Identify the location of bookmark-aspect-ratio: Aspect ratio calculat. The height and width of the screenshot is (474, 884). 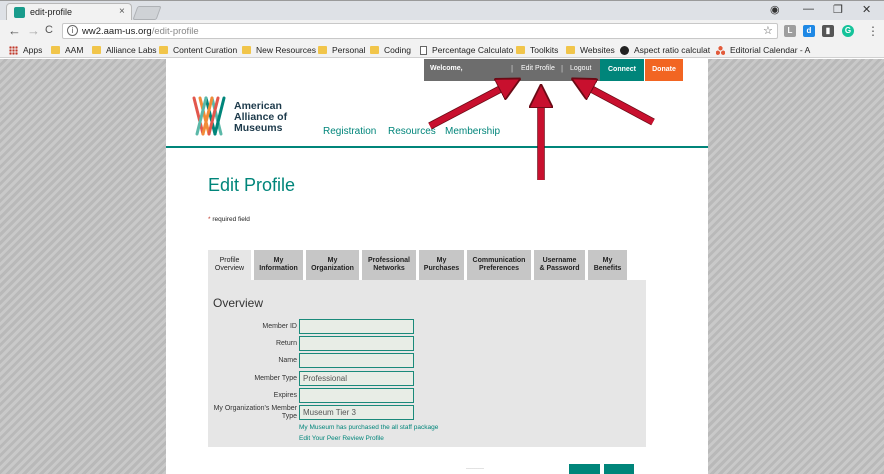
(665, 50).